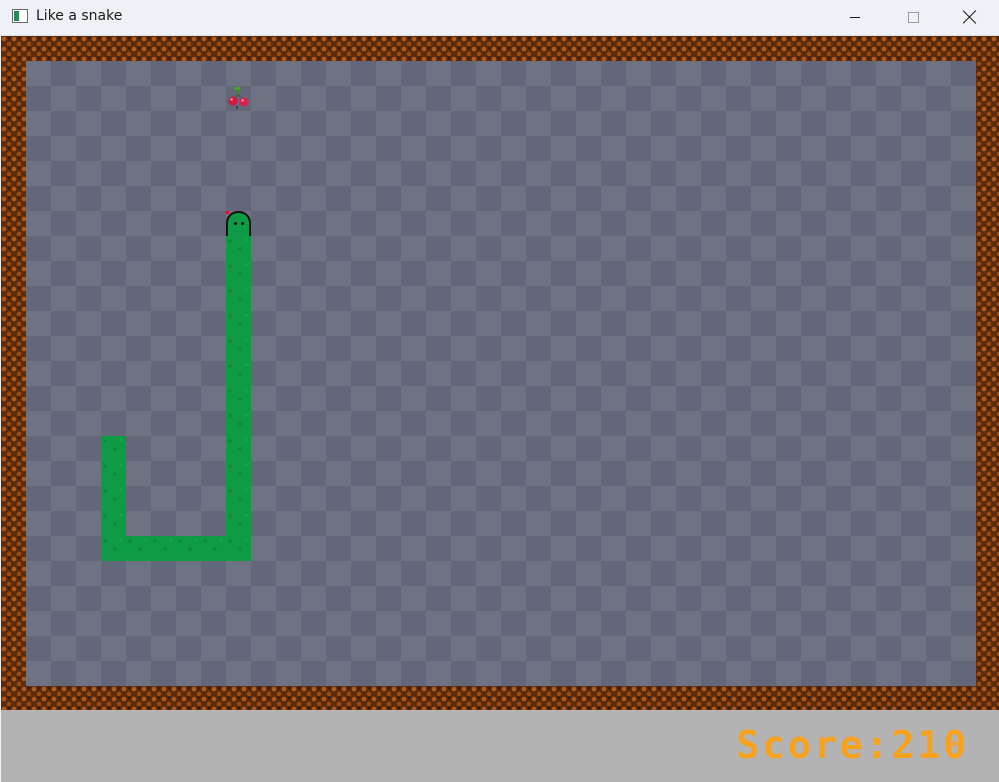 The height and width of the screenshot is (782, 999). I want to click on close-button, so click(970, 17).